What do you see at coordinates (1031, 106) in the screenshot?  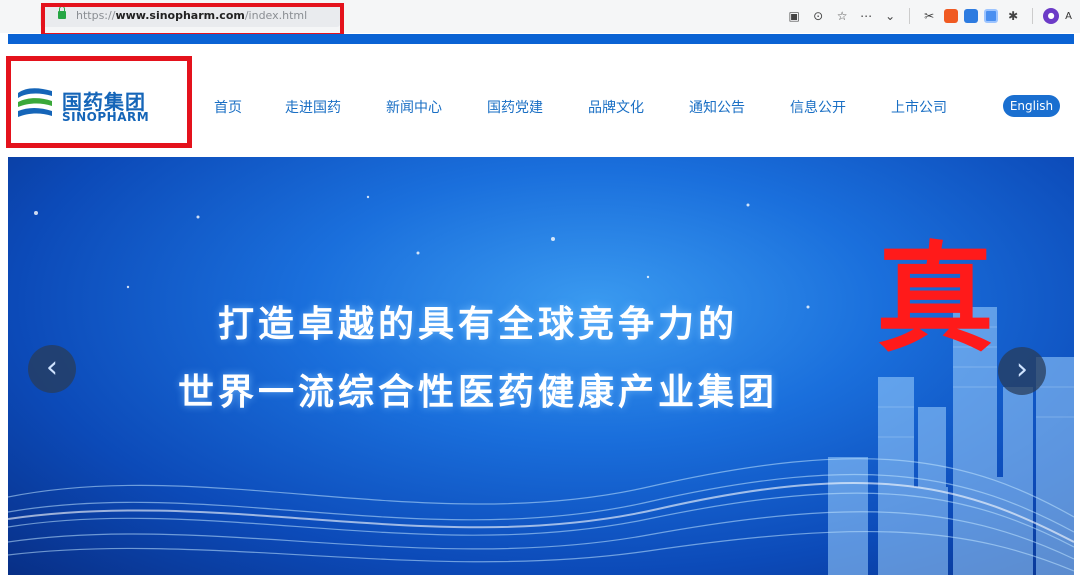 I see `english-button: English` at bounding box center [1031, 106].